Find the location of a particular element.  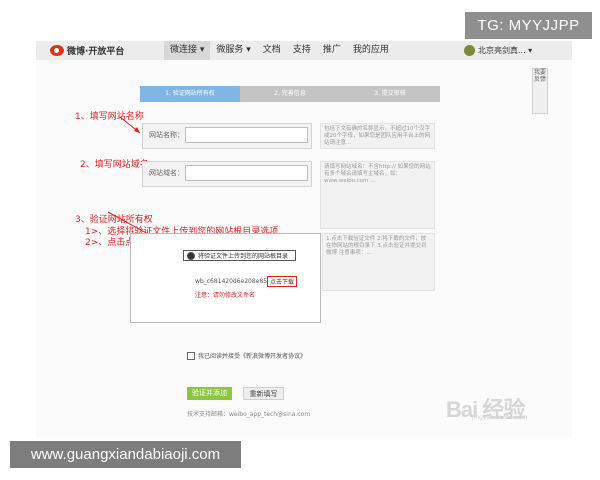

nav-item-services: 微服务 ▾ is located at coordinates (233, 50).